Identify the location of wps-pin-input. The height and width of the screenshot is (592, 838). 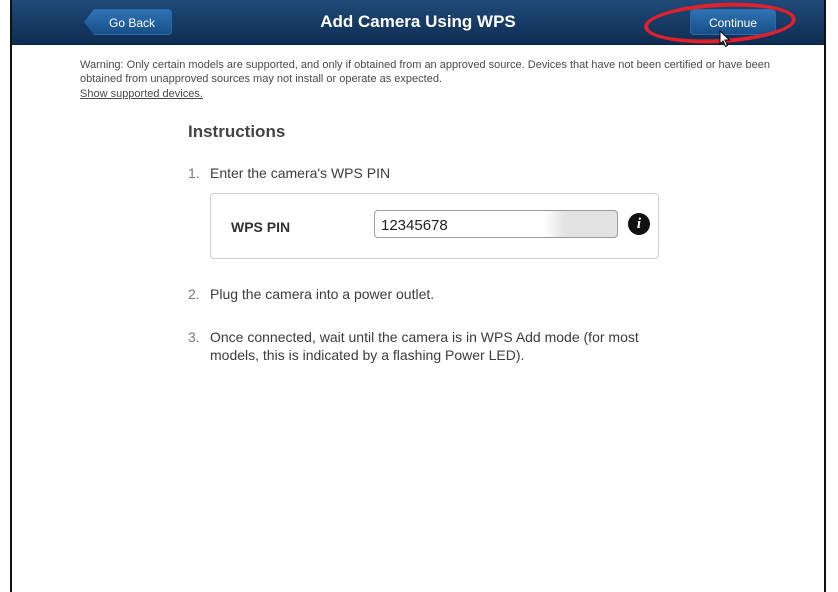
(496, 224).